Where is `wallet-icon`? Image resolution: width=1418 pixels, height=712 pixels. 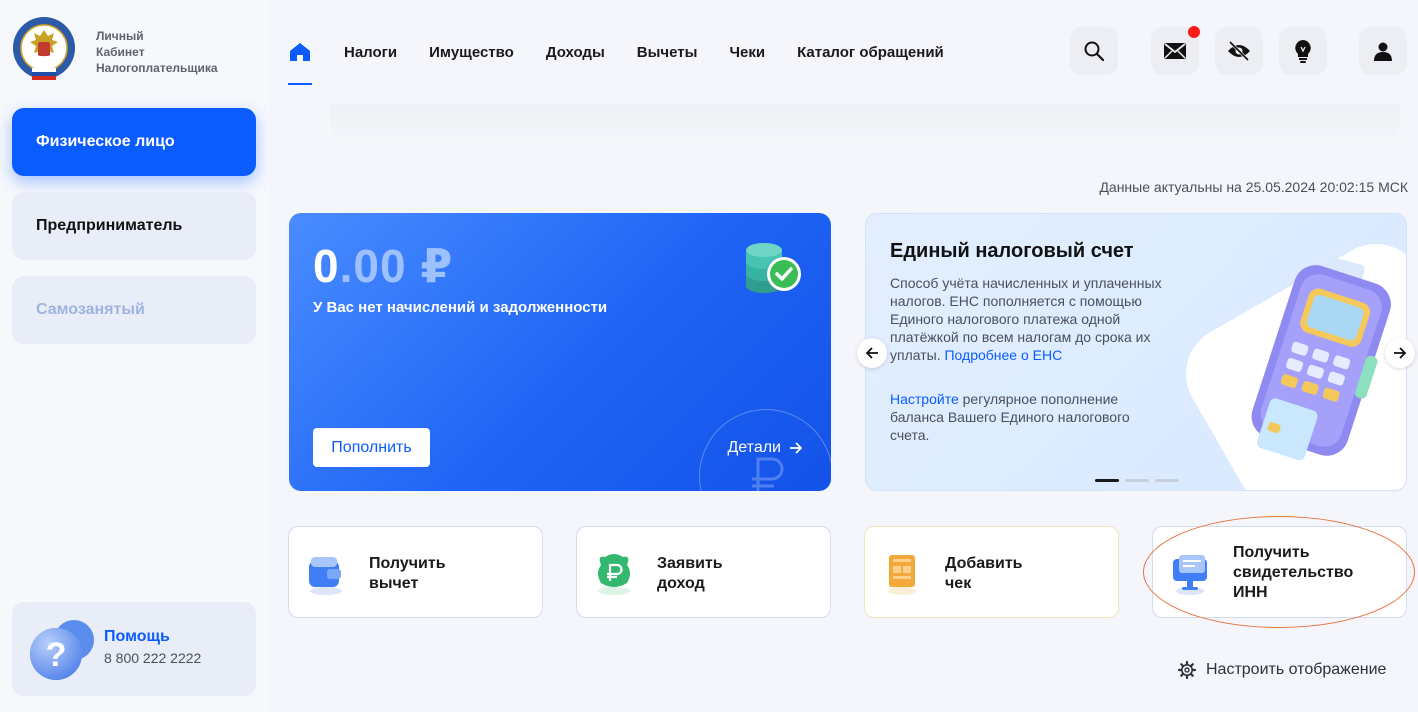
wallet-icon is located at coordinates (325, 576).